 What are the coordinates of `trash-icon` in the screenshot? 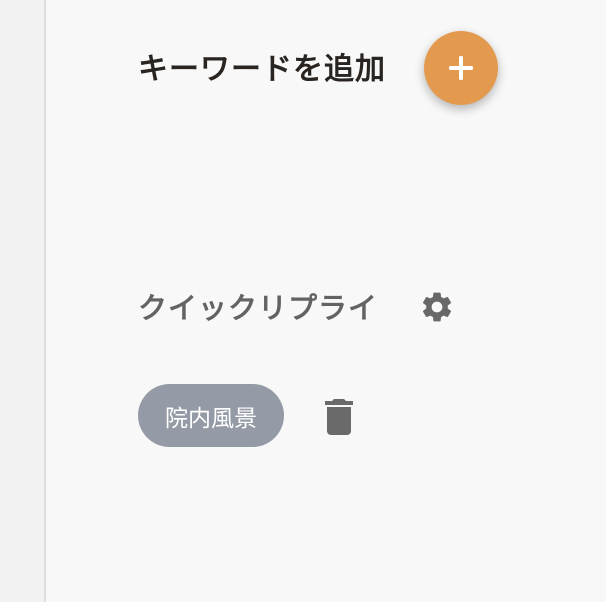 It's located at (339, 417).